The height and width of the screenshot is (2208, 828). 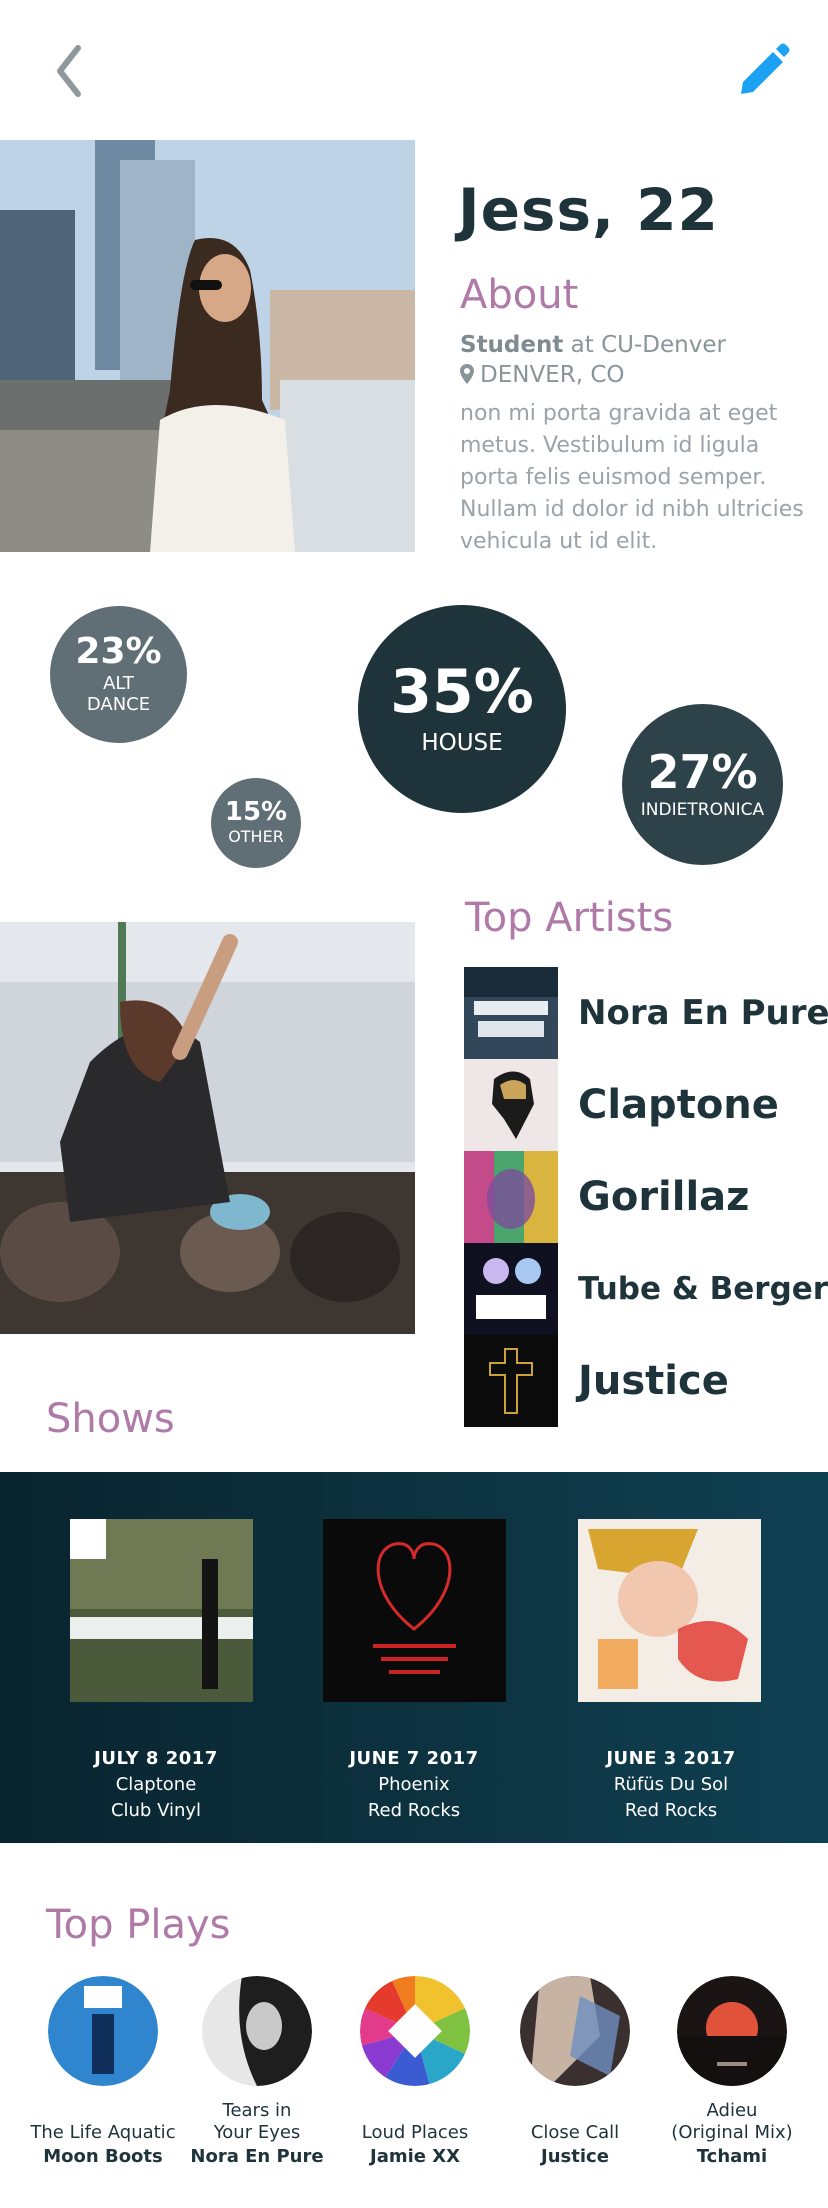 I want to click on shows-heading: Shows, so click(x=110, y=1419).